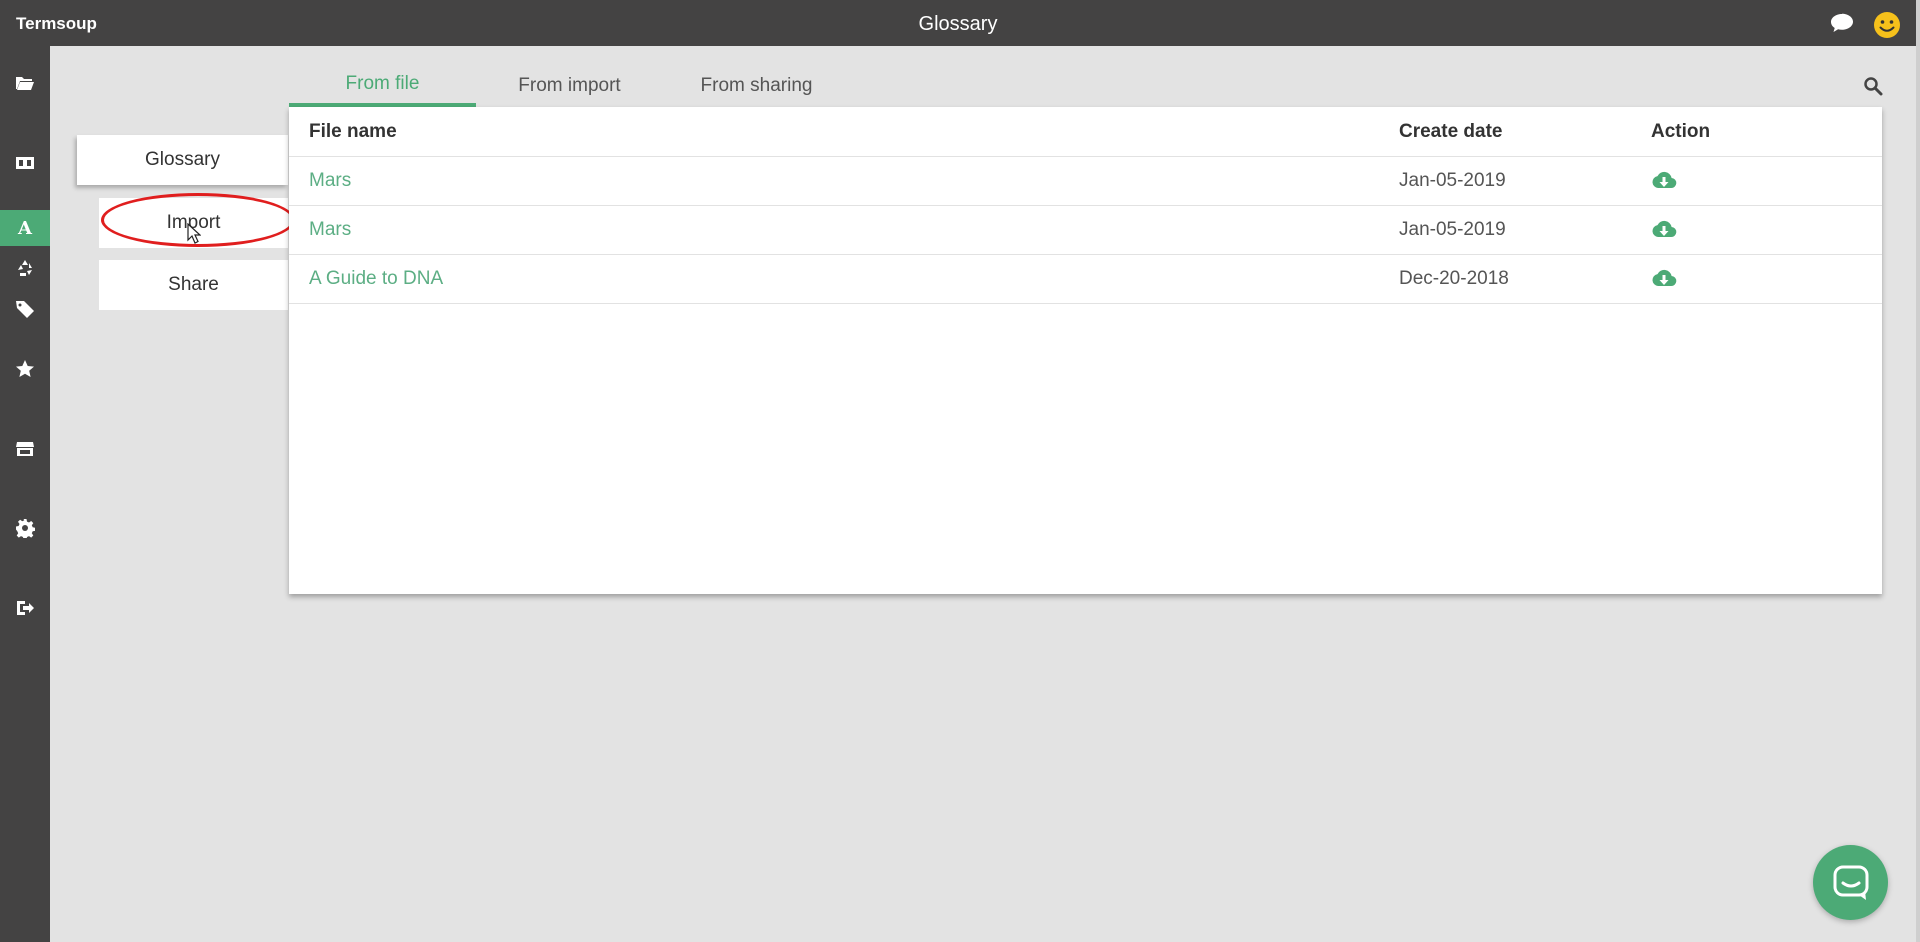 Image resolution: width=1920 pixels, height=942 pixels. Describe the element at coordinates (56, 24) in the screenshot. I see `brand-logo: Termsoup` at that location.